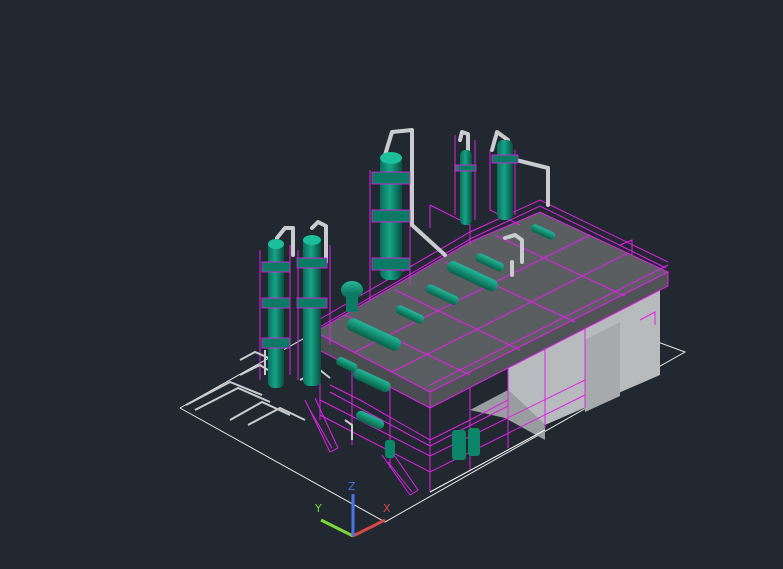 This screenshot has width=783, height=569. I want to click on distillation-column-left, so click(276, 313).